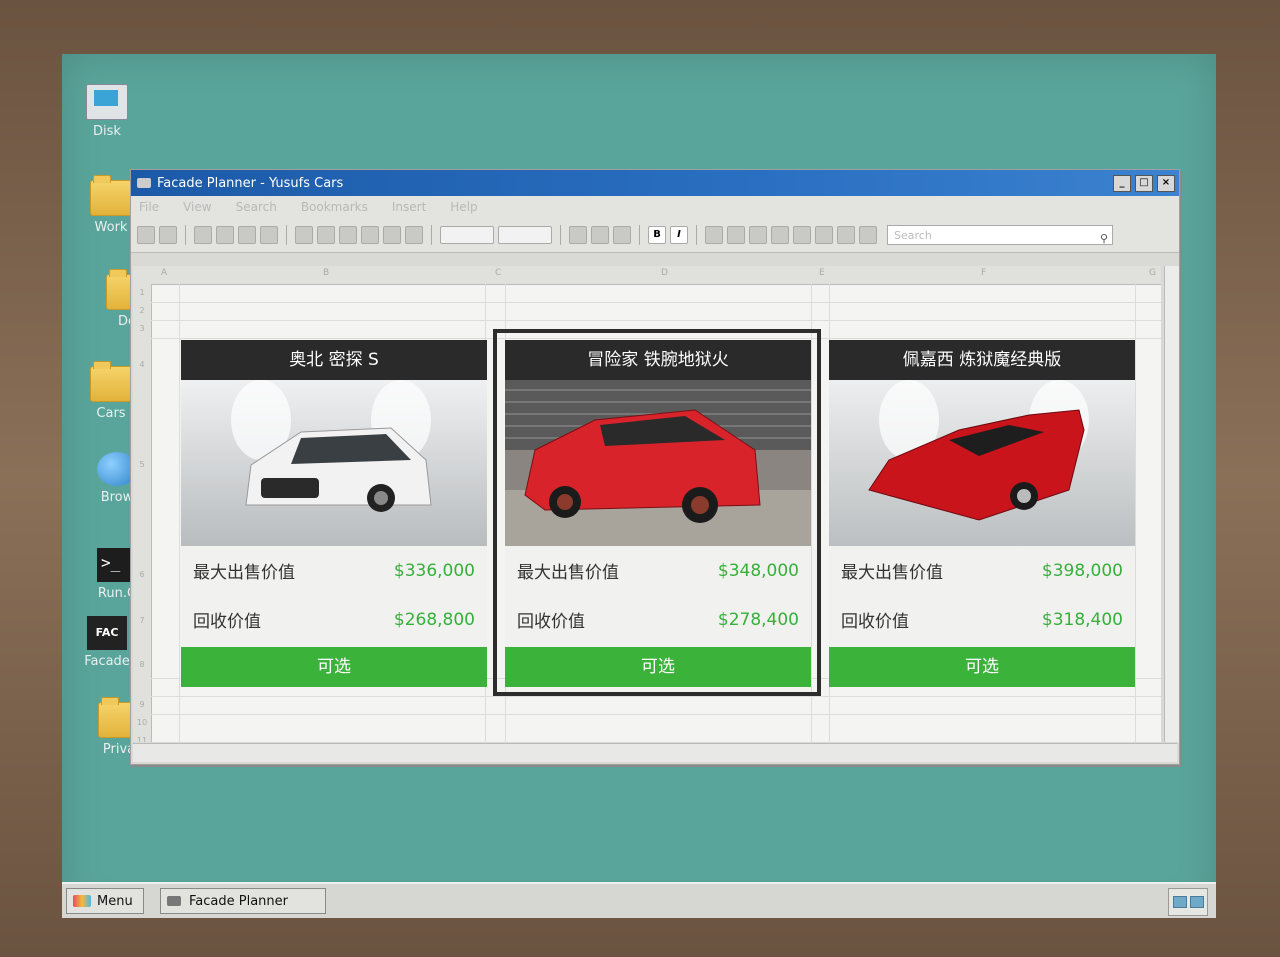  Describe the element at coordinates (824, 235) in the screenshot. I see `align-center-icon` at that location.